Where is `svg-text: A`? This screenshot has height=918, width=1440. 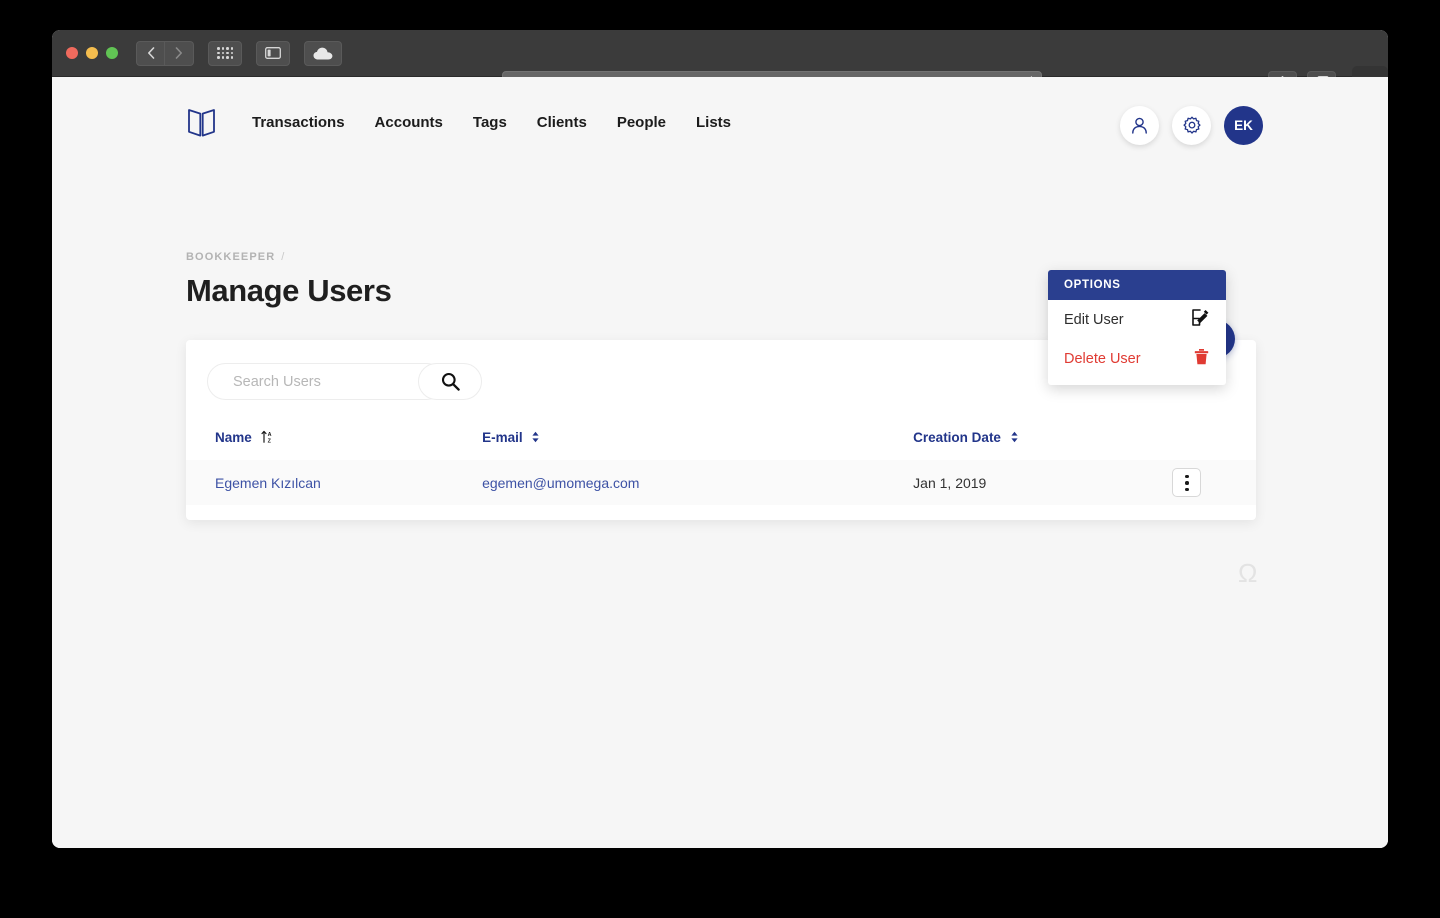 svg-text: A is located at coordinates (269, 436).